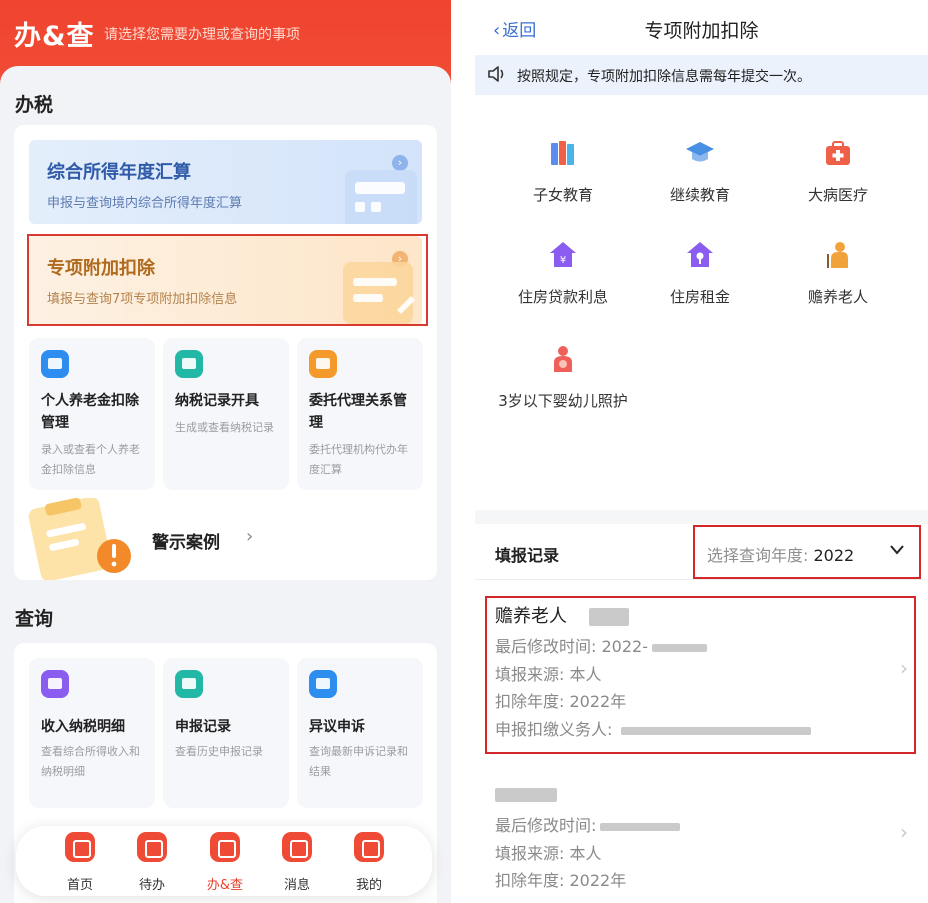 The height and width of the screenshot is (903, 928). What do you see at coordinates (838, 153) in the screenshot?
I see `medical-kit-icon` at bounding box center [838, 153].